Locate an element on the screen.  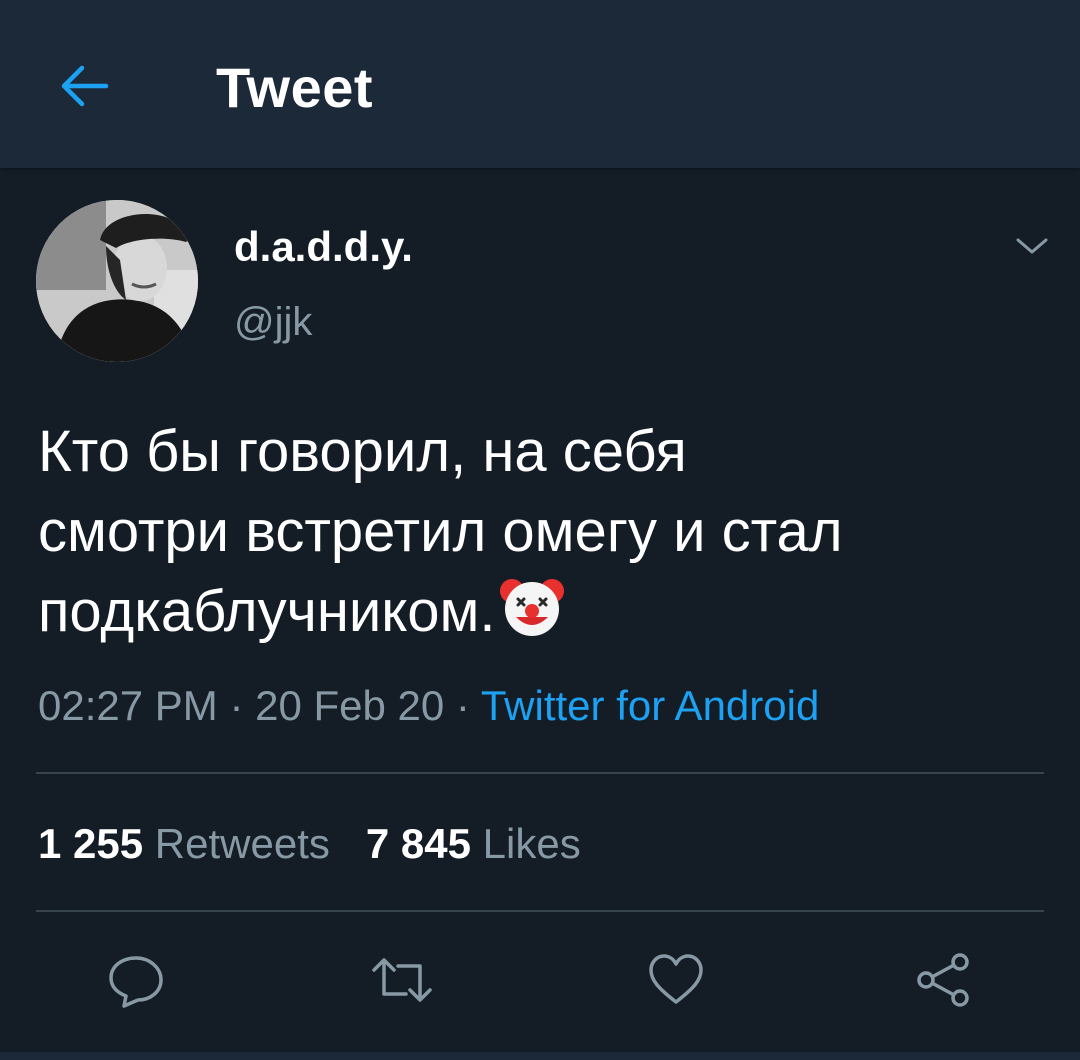
bottom-edge is located at coordinates (540, 1056).